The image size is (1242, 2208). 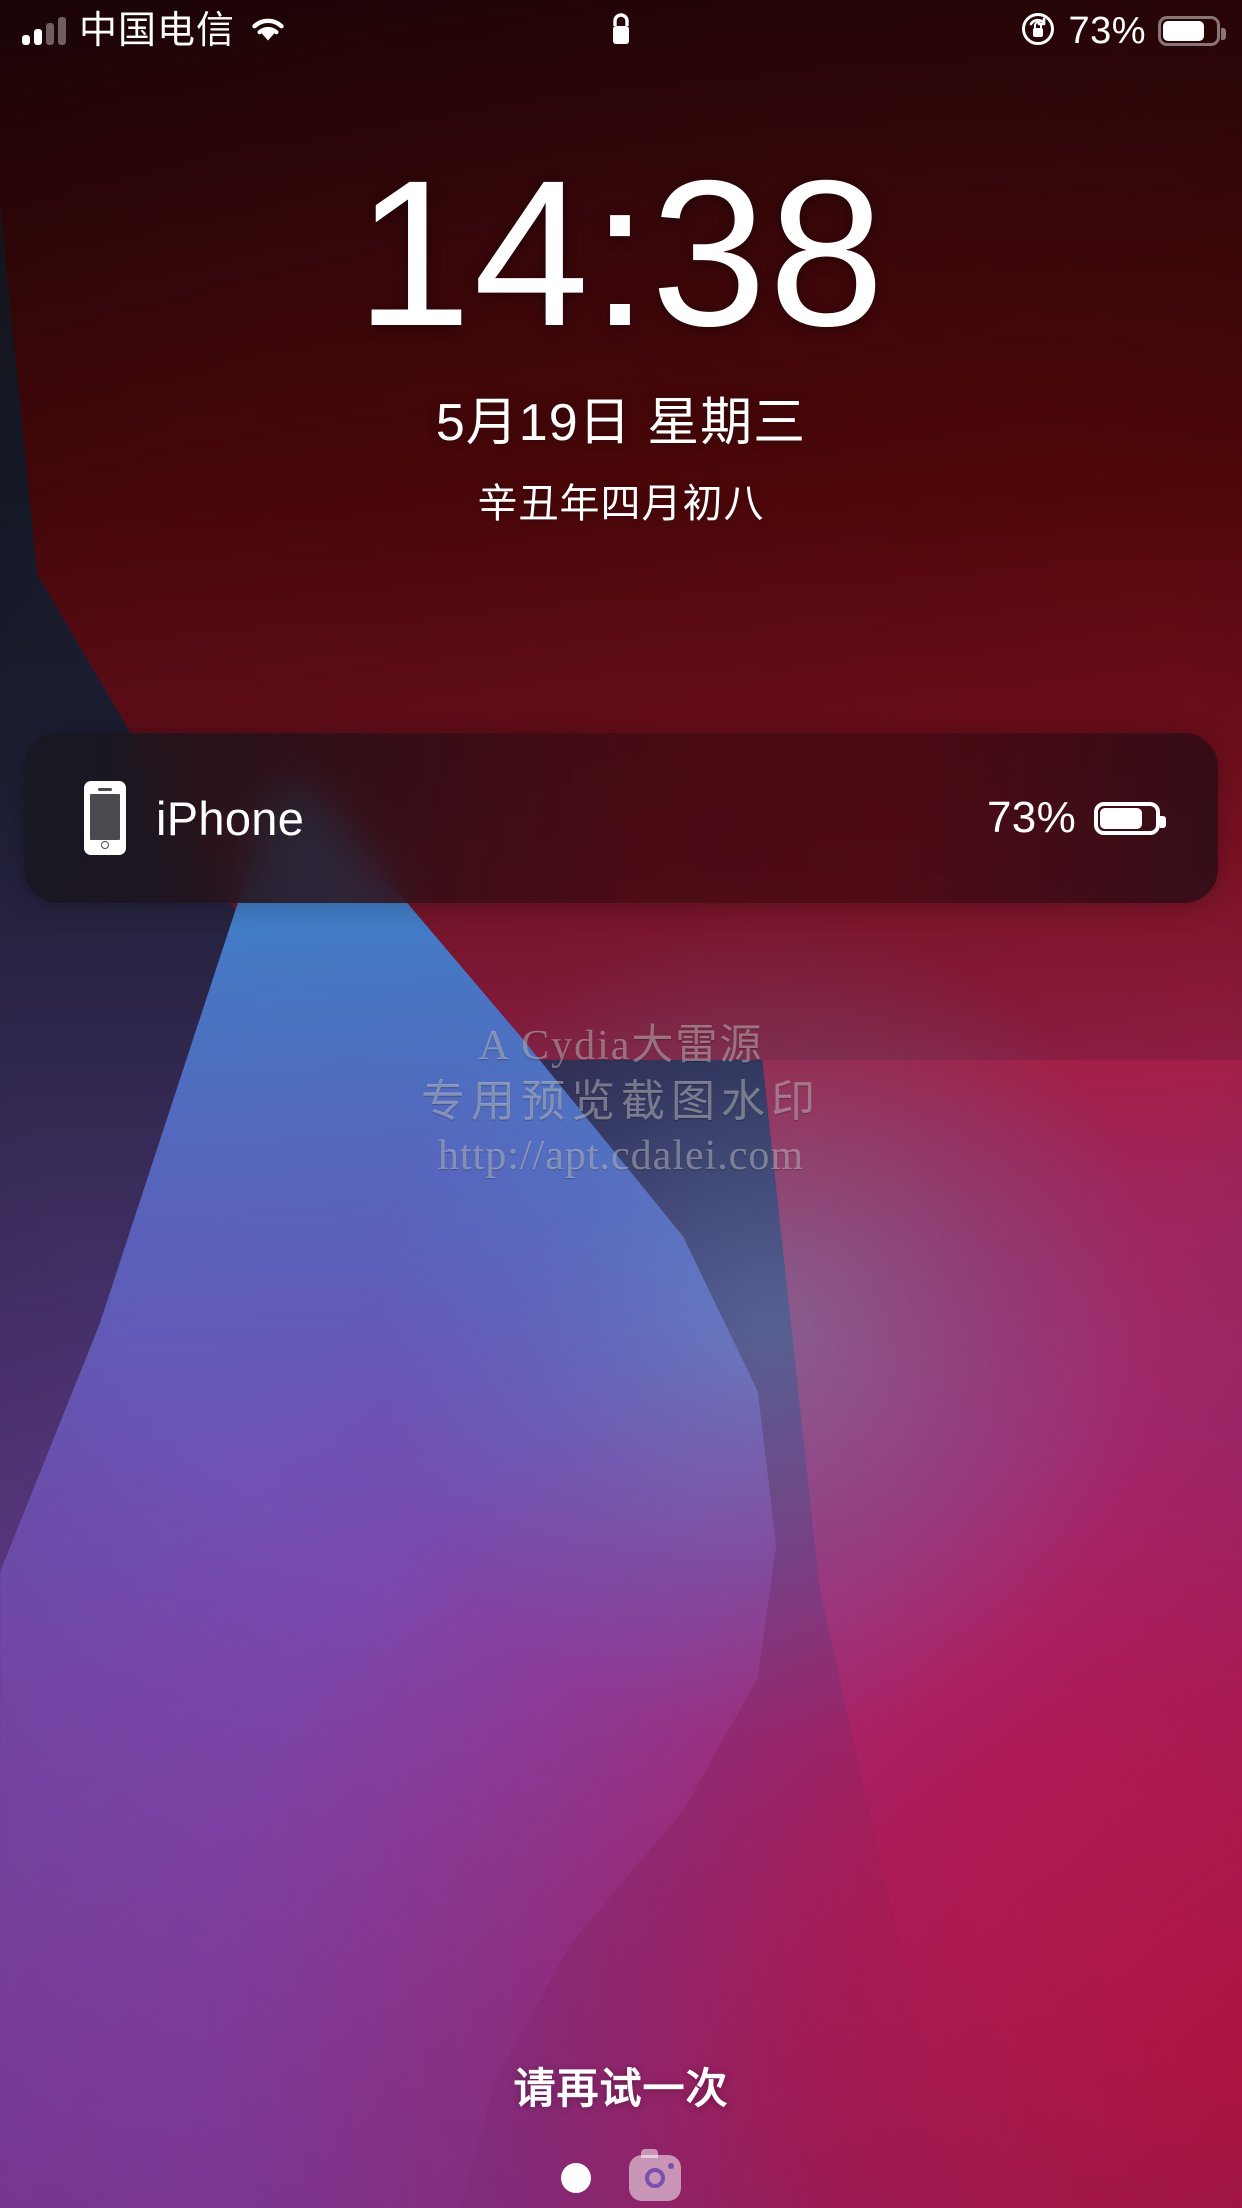 I want to click on home-dot-icon, so click(x=576, y=2178).